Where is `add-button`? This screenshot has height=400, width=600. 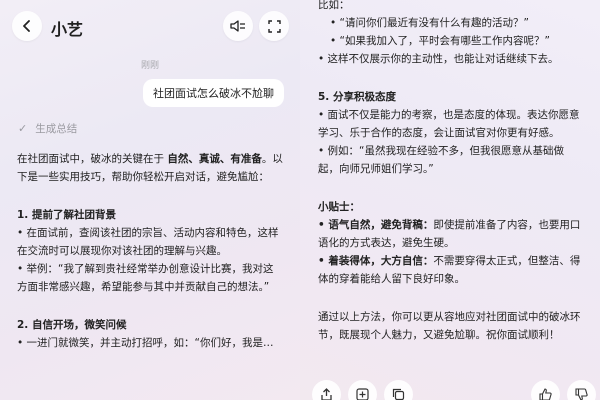
add-button is located at coordinates (362, 390).